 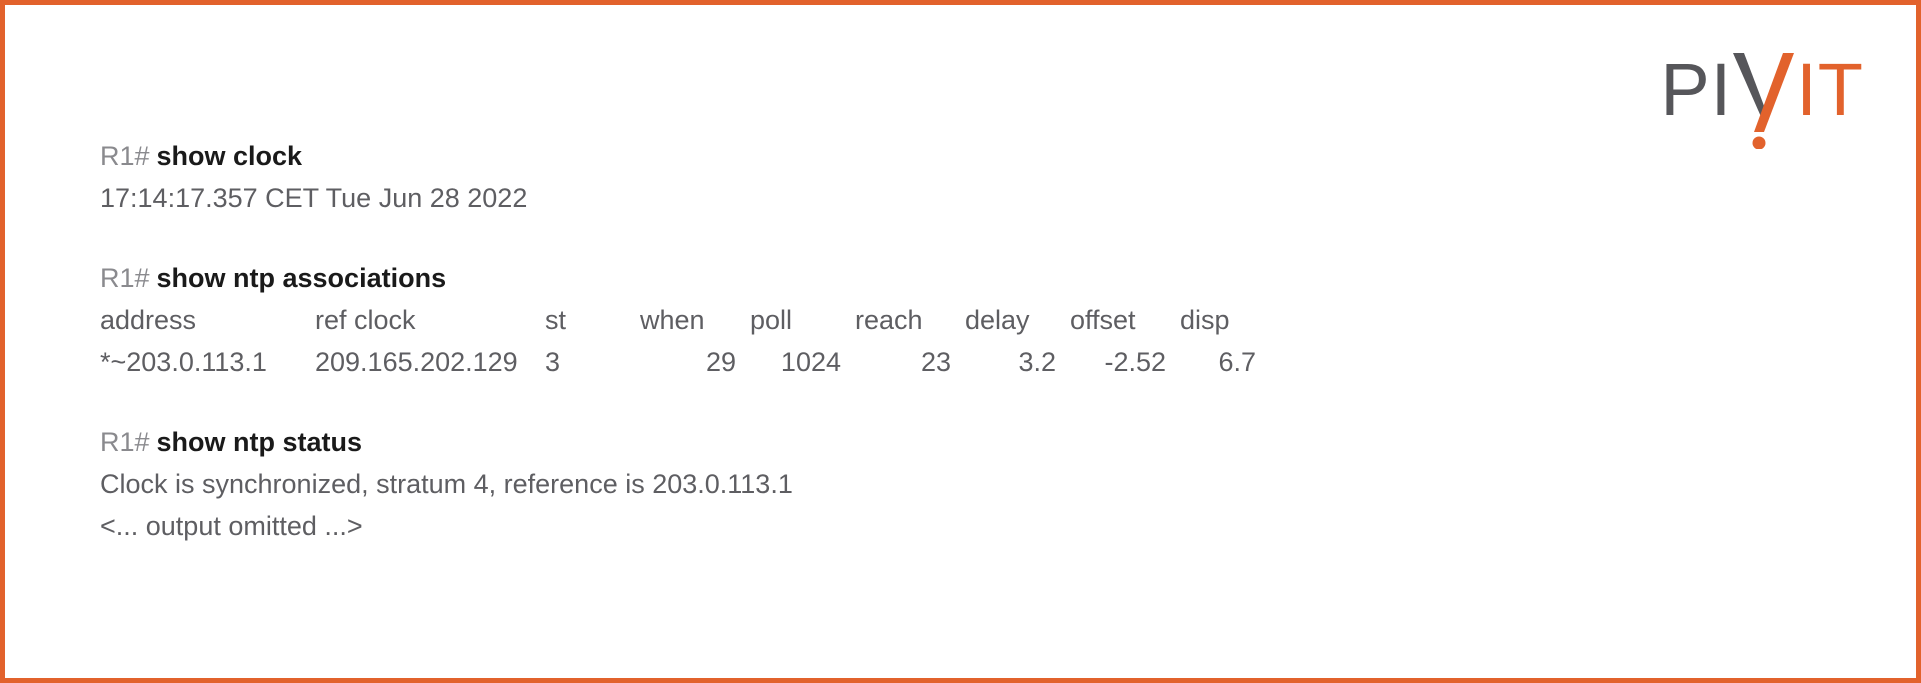 I want to click on command-line: R1# show clock, so click(x=850, y=156).